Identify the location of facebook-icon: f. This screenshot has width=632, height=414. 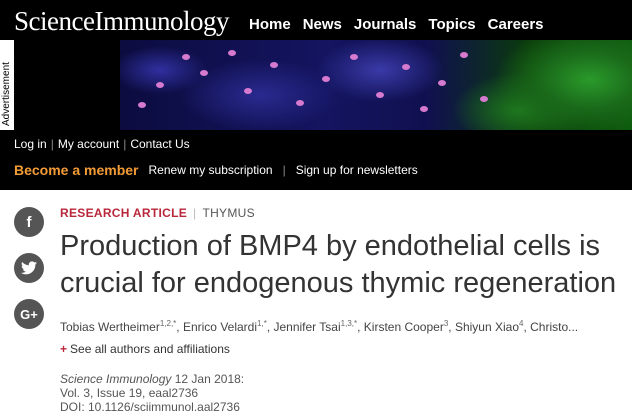
(29, 222).